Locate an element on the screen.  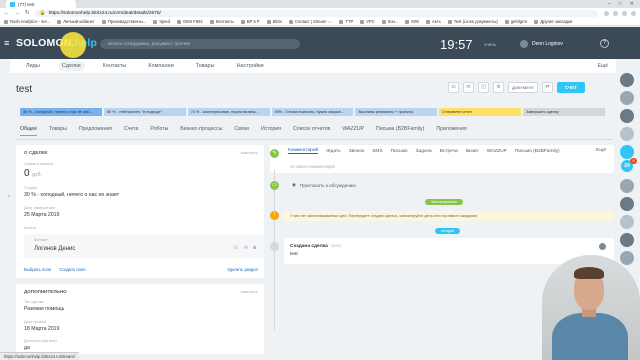
section-tab: Роботы is located at coordinates (159, 131).